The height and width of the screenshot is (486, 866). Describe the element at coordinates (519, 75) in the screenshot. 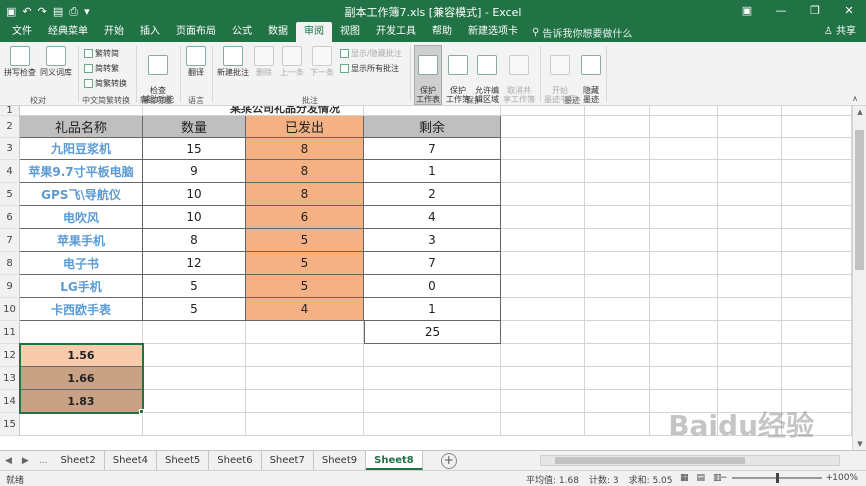

I see `unshare-workbook-button: 取消共 享工作簿` at that location.